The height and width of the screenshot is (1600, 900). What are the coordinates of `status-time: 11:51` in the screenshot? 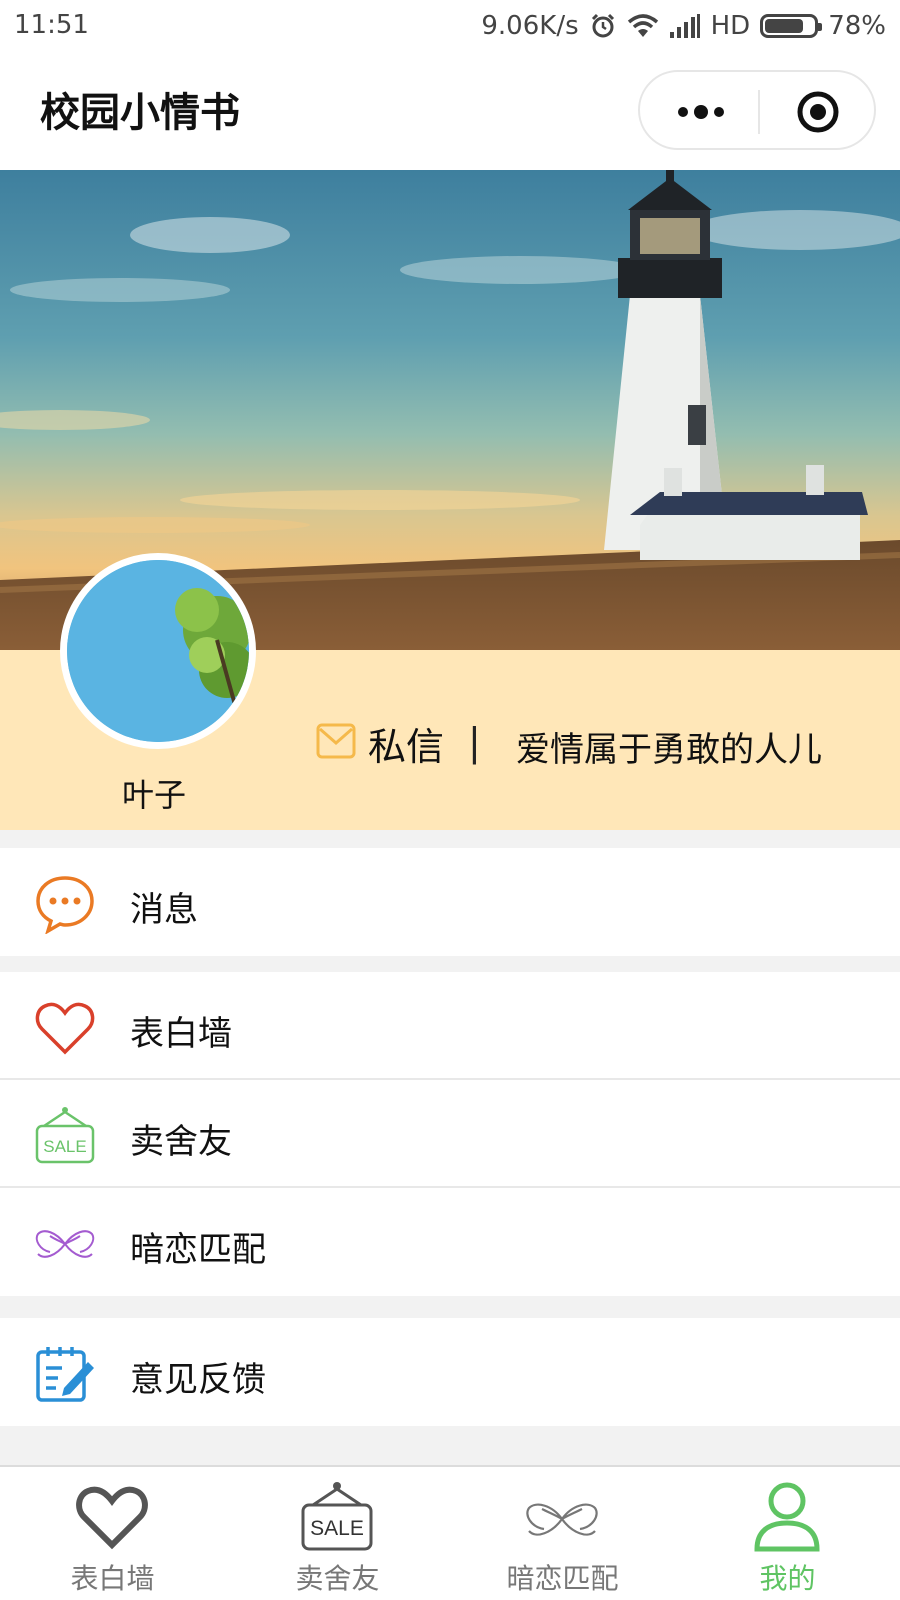 It's located at (51, 25).